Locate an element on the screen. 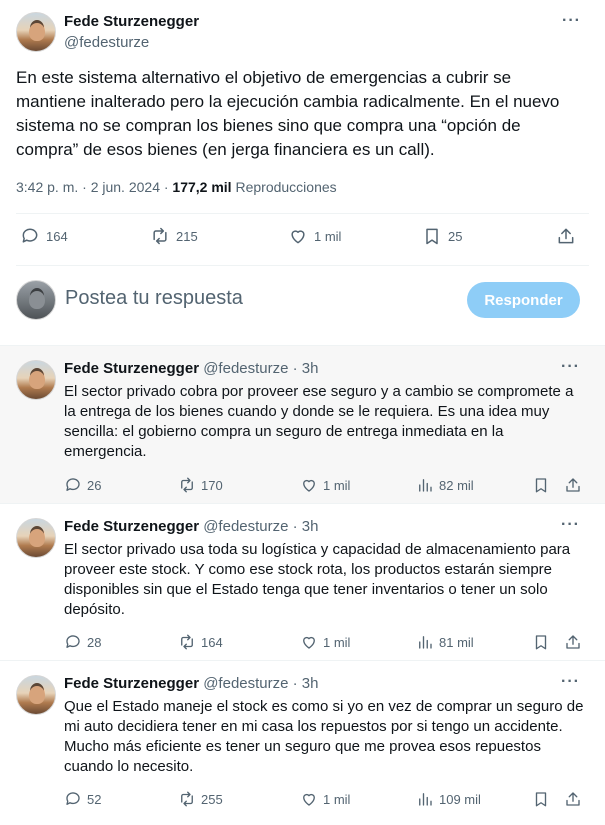 This screenshot has height=825, width=605. repost-count: 170 is located at coordinates (212, 485).